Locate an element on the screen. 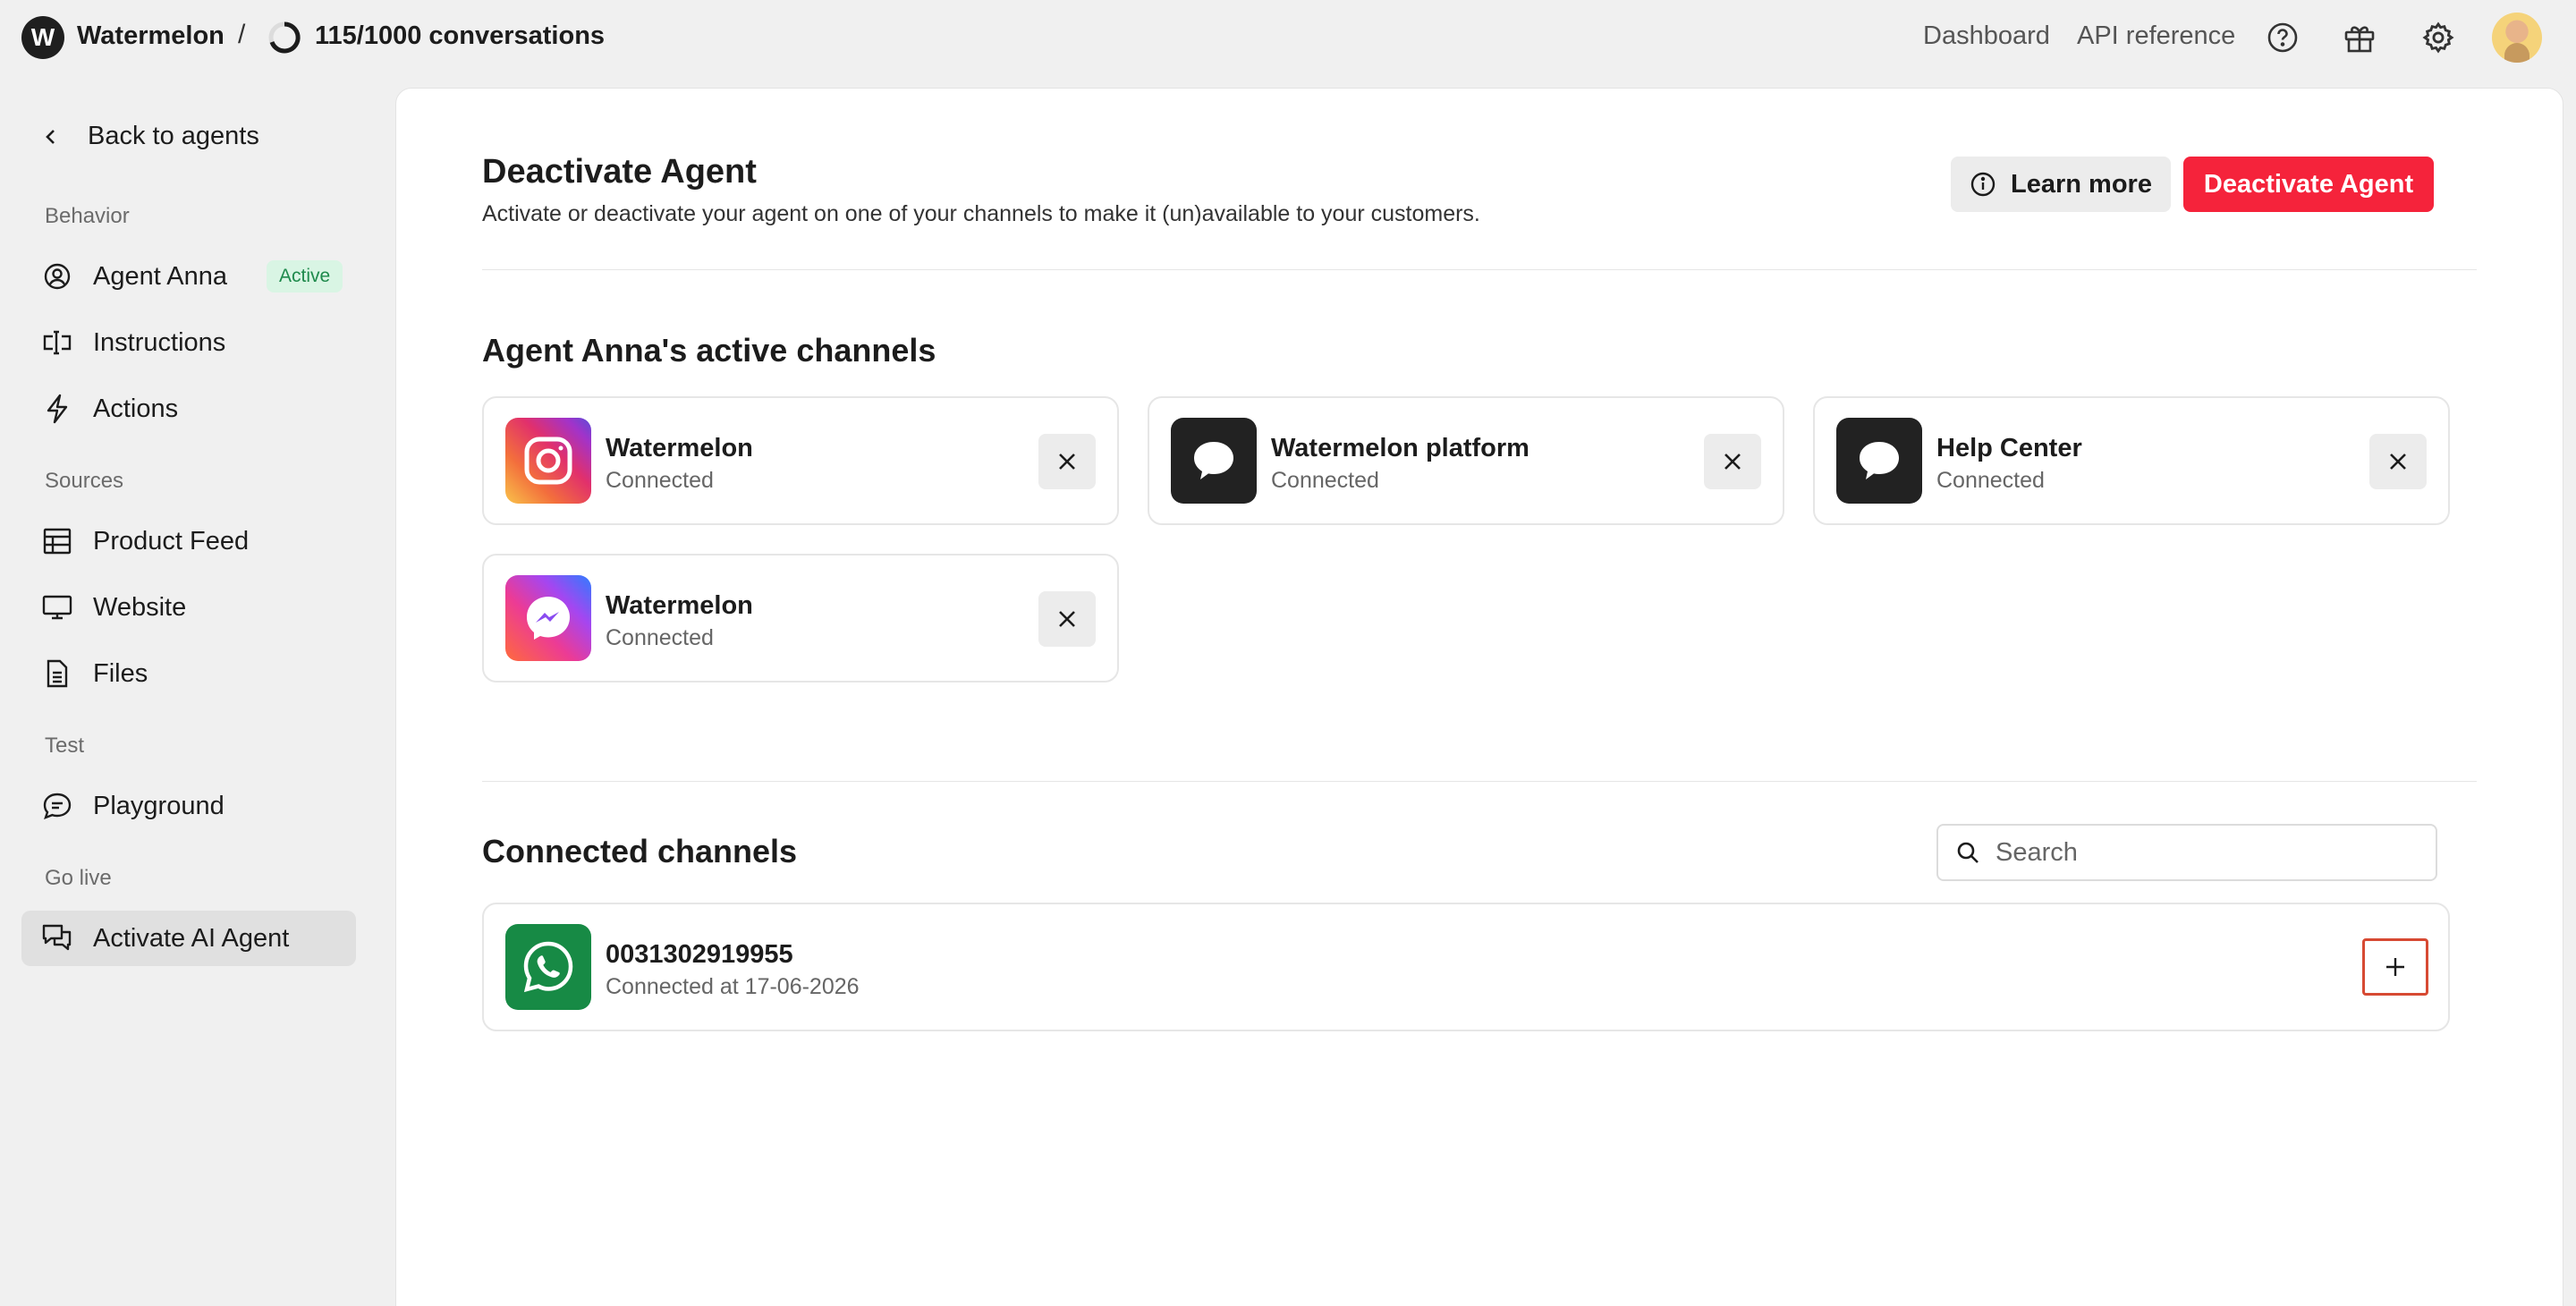 This screenshot has height=1306, width=2576. channel-name: Help Center is located at coordinates (2009, 448).